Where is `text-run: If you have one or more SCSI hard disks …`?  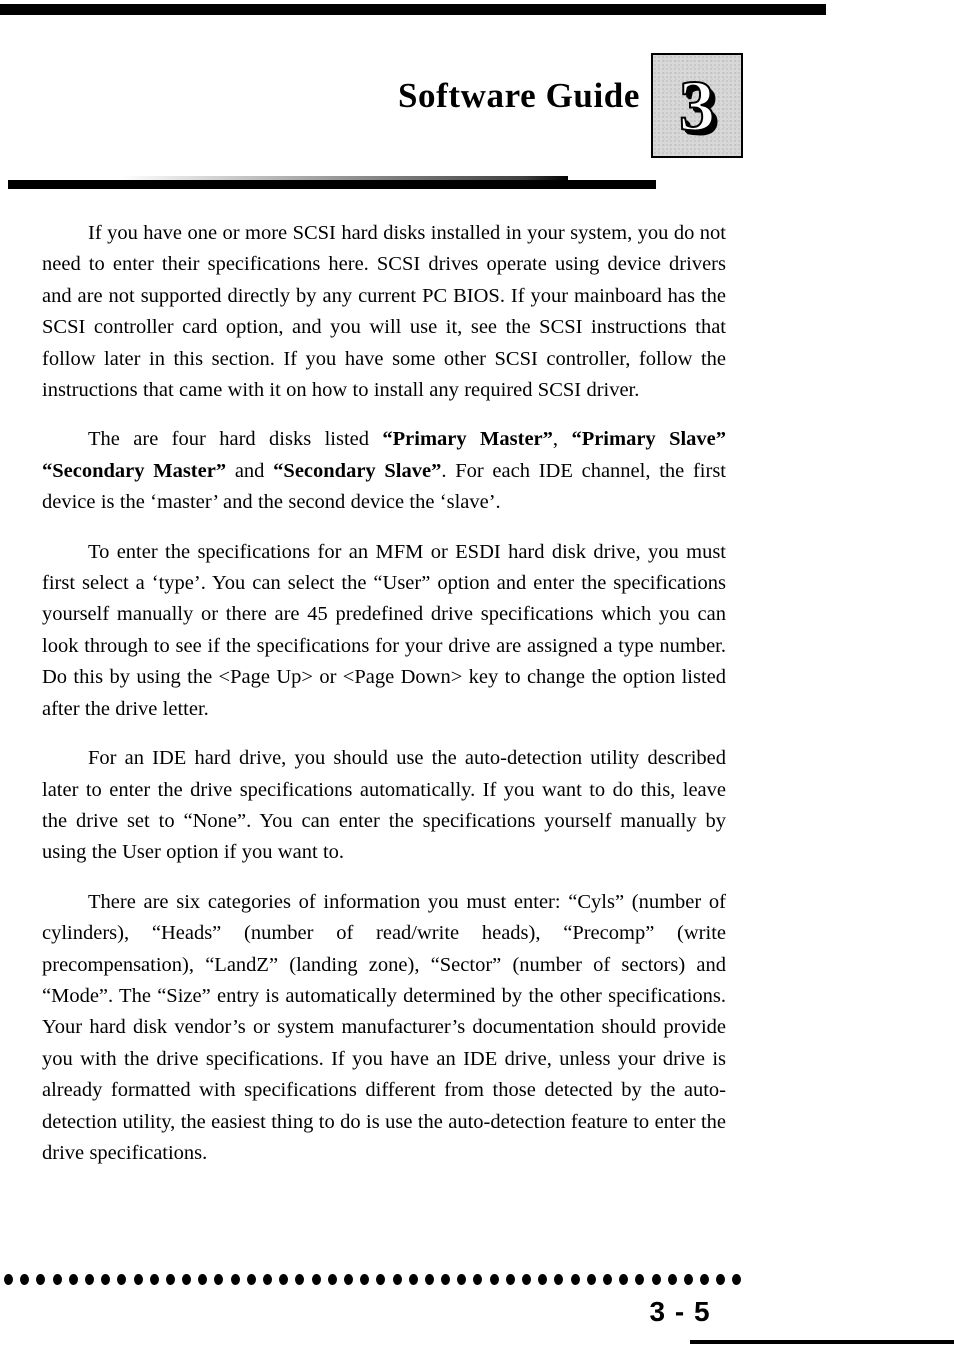 text-run: If you have one or more SCSI hard disks … is located at coordinates (384, 312).